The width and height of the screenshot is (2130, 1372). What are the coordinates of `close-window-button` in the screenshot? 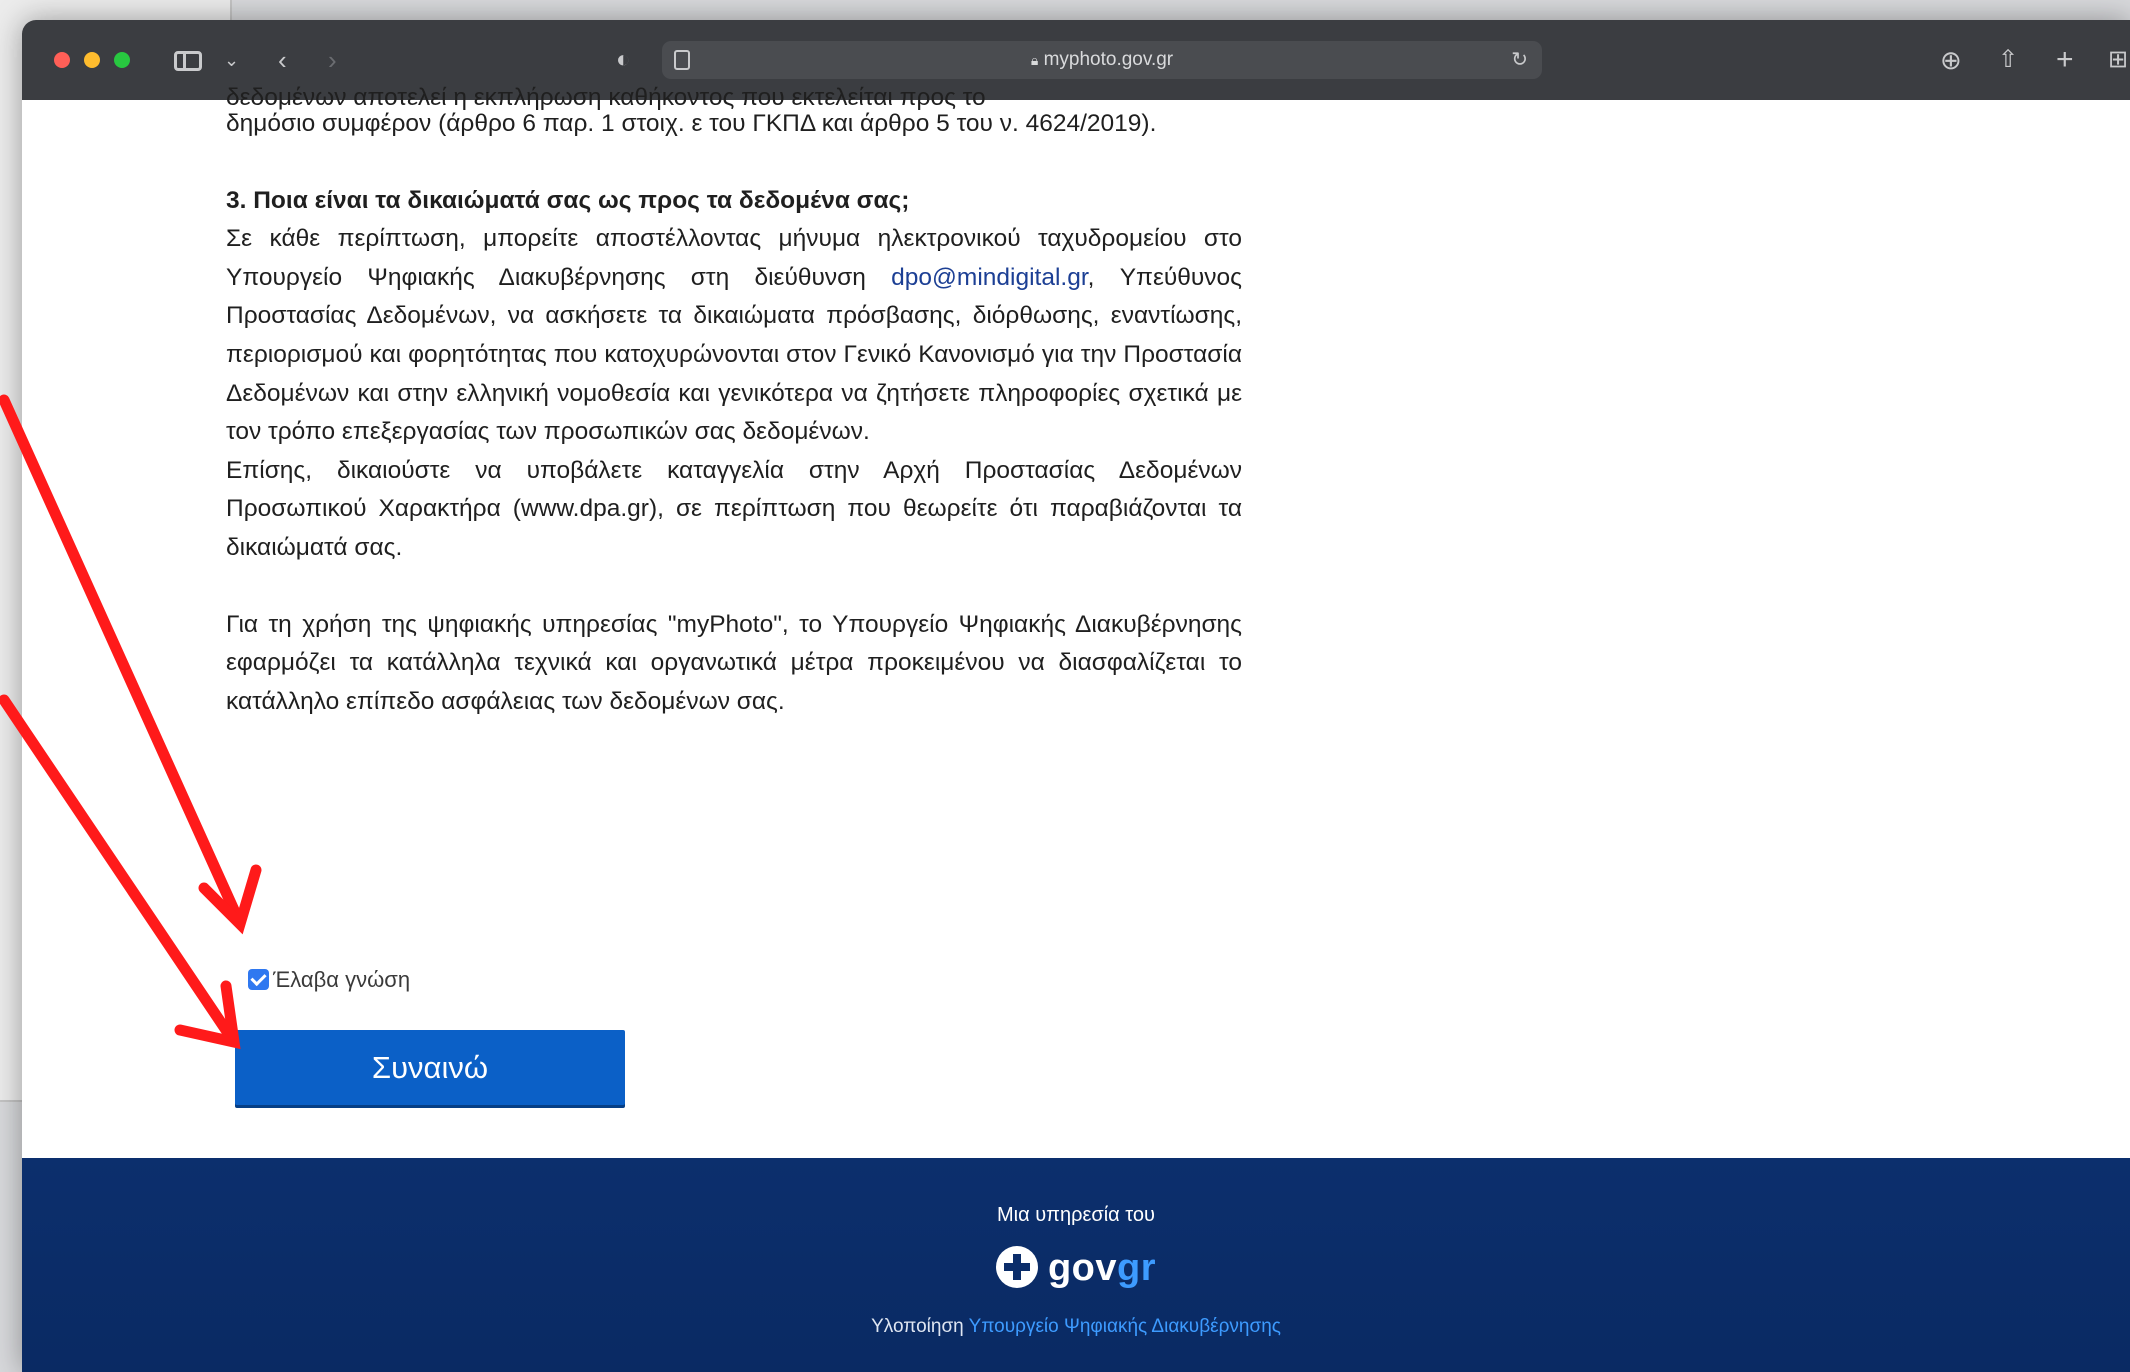 It's located at (62, 60).